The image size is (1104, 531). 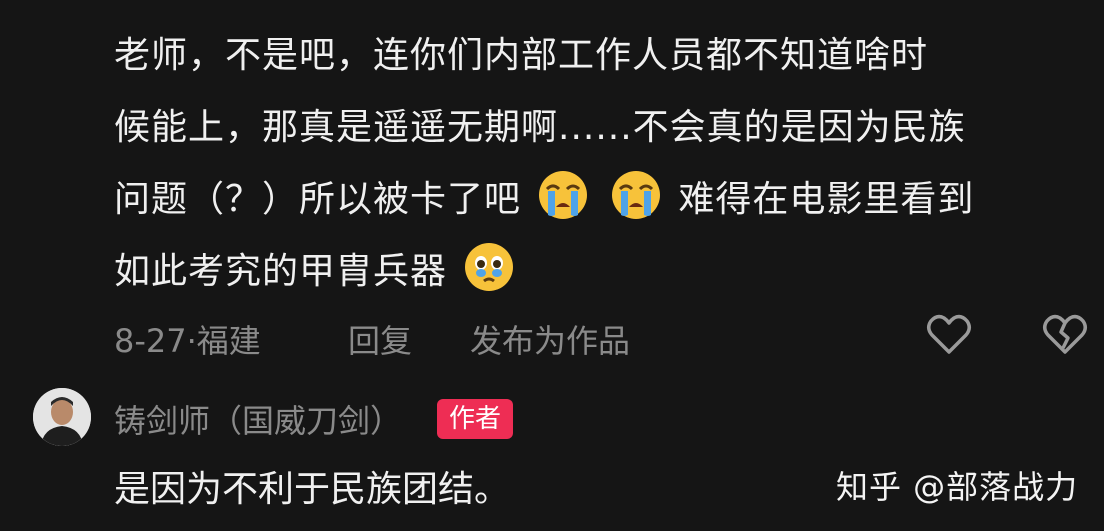 I want to click on comment-line-4: 如此考究的甲胄兵器, so click(x=594, y=272).